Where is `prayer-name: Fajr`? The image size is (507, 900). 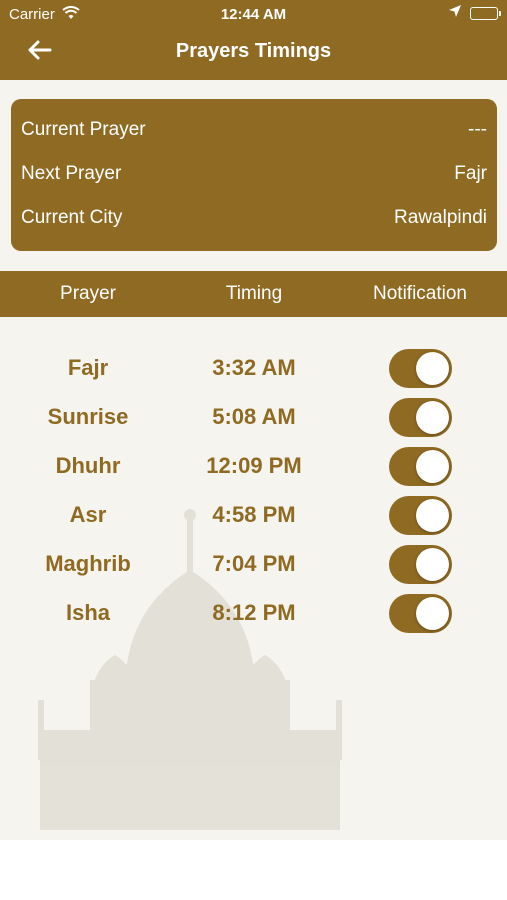 prayer-name: Fajr is located at coordinates (88, 367).